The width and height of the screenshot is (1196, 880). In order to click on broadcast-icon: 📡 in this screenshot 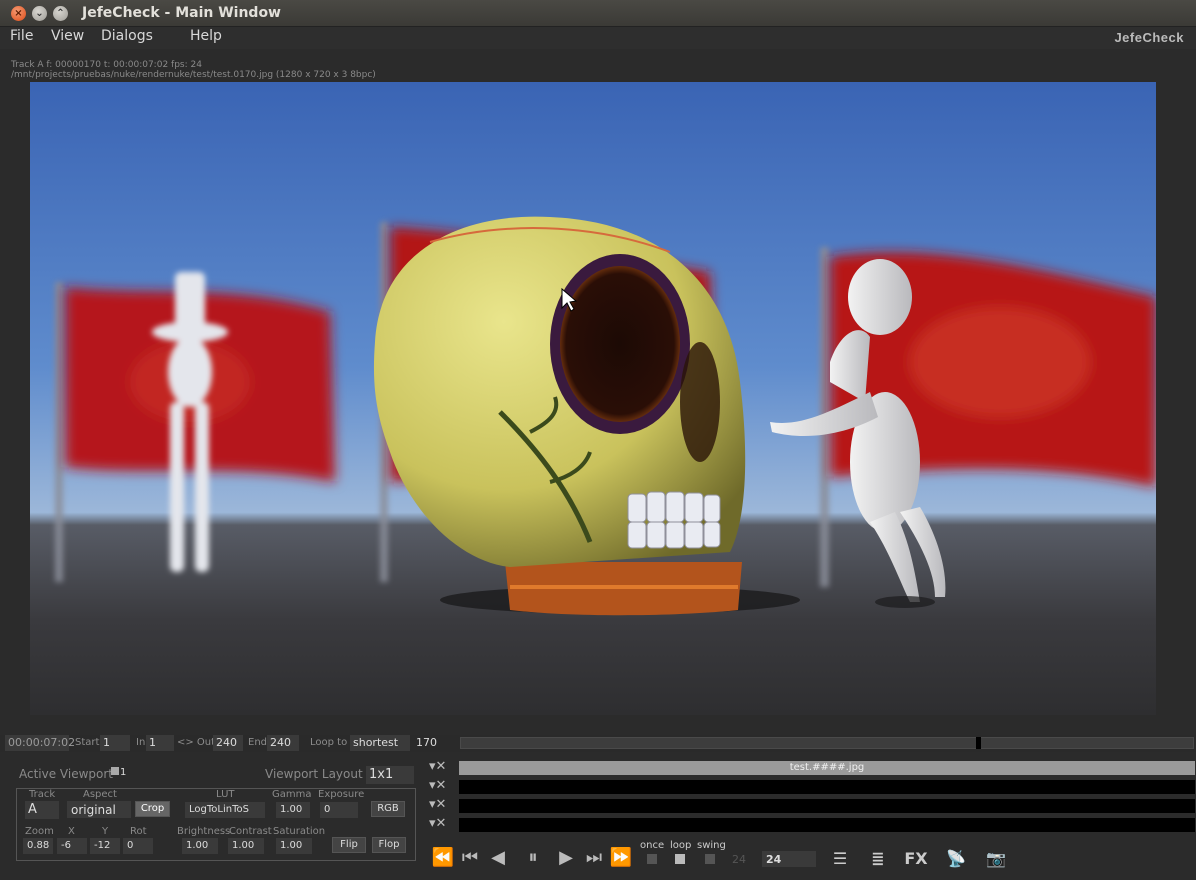, I will do `click(956, 858)`.